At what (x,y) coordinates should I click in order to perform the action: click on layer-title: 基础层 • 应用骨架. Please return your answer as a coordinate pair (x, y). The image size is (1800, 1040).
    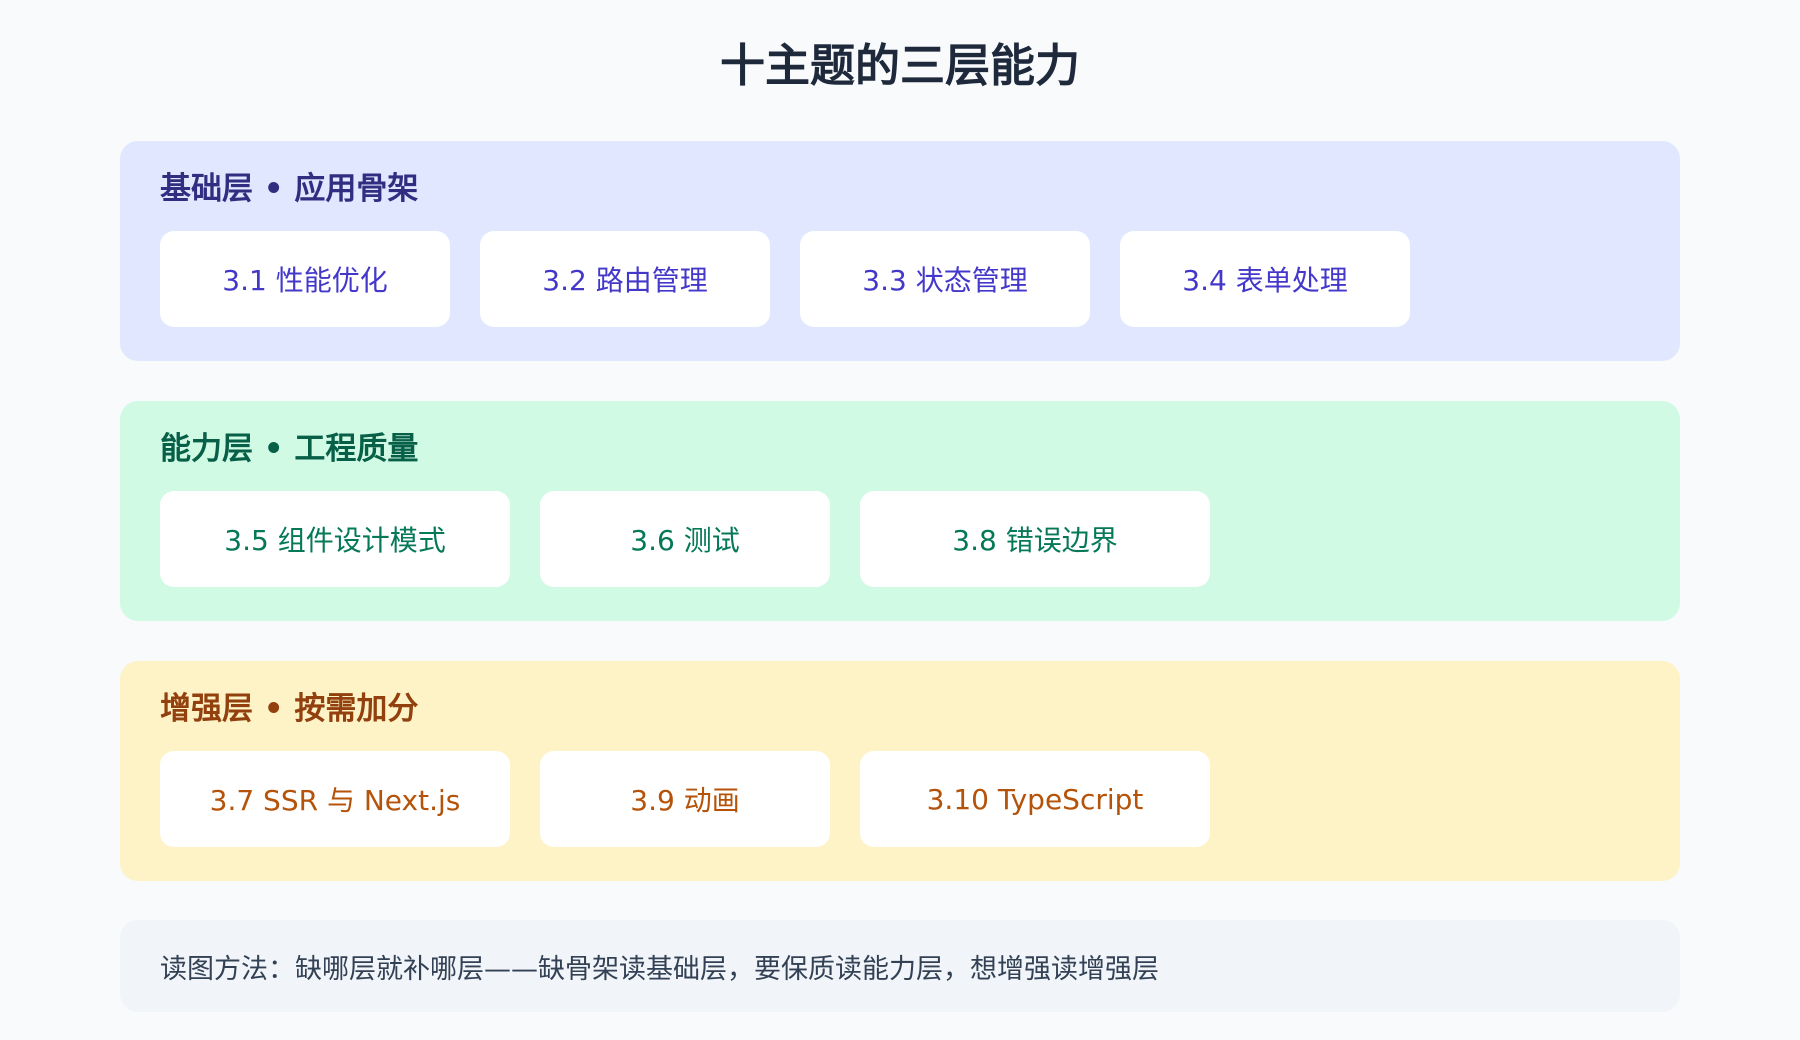
    Looking at the image, I should click on (289, 189).